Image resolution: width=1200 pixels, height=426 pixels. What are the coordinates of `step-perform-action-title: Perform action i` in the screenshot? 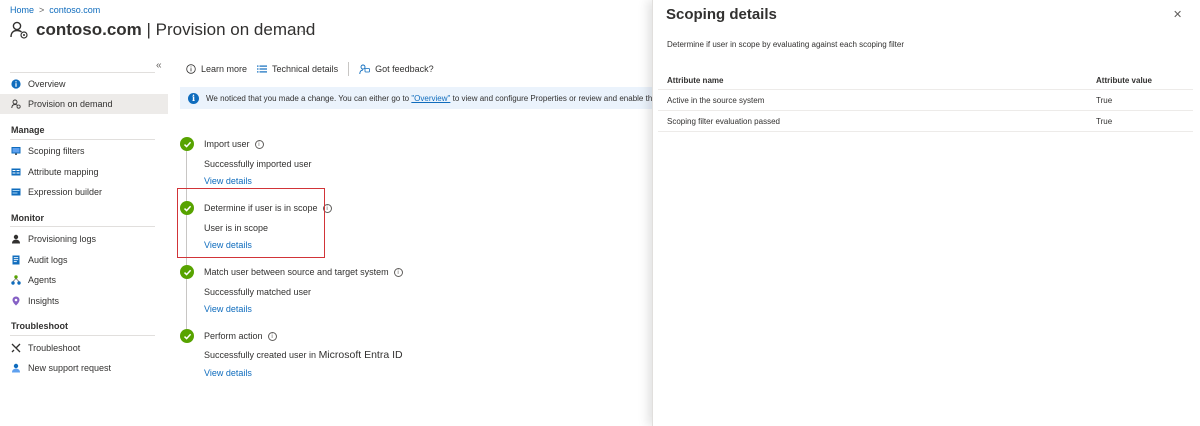 It's located at (240, 336).